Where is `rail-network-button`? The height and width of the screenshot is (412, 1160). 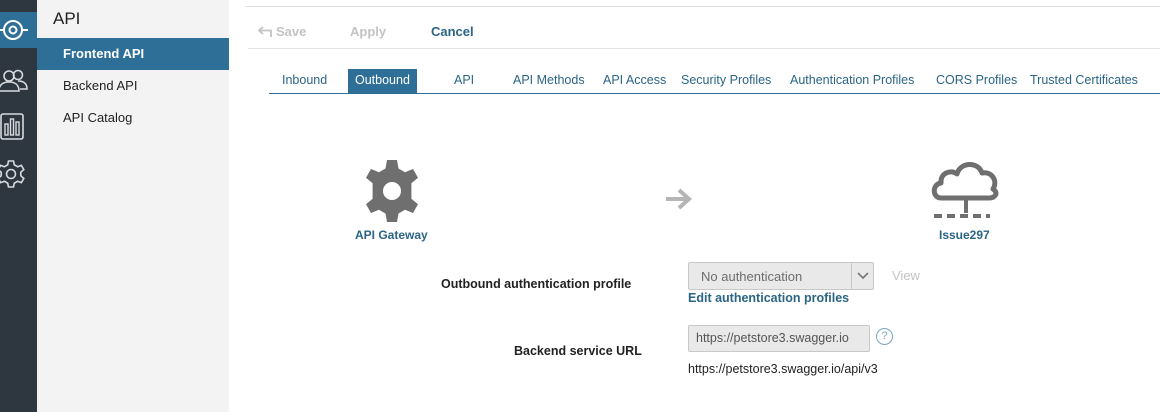 rail-network-button is located at coordinates (18, 30).